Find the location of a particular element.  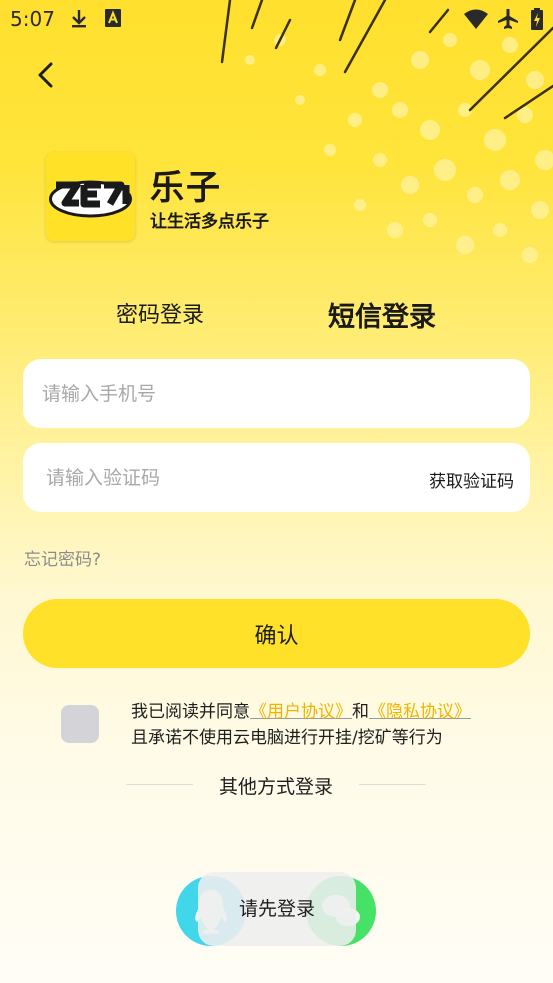

logo-mark is located at coordinates (90, 196).